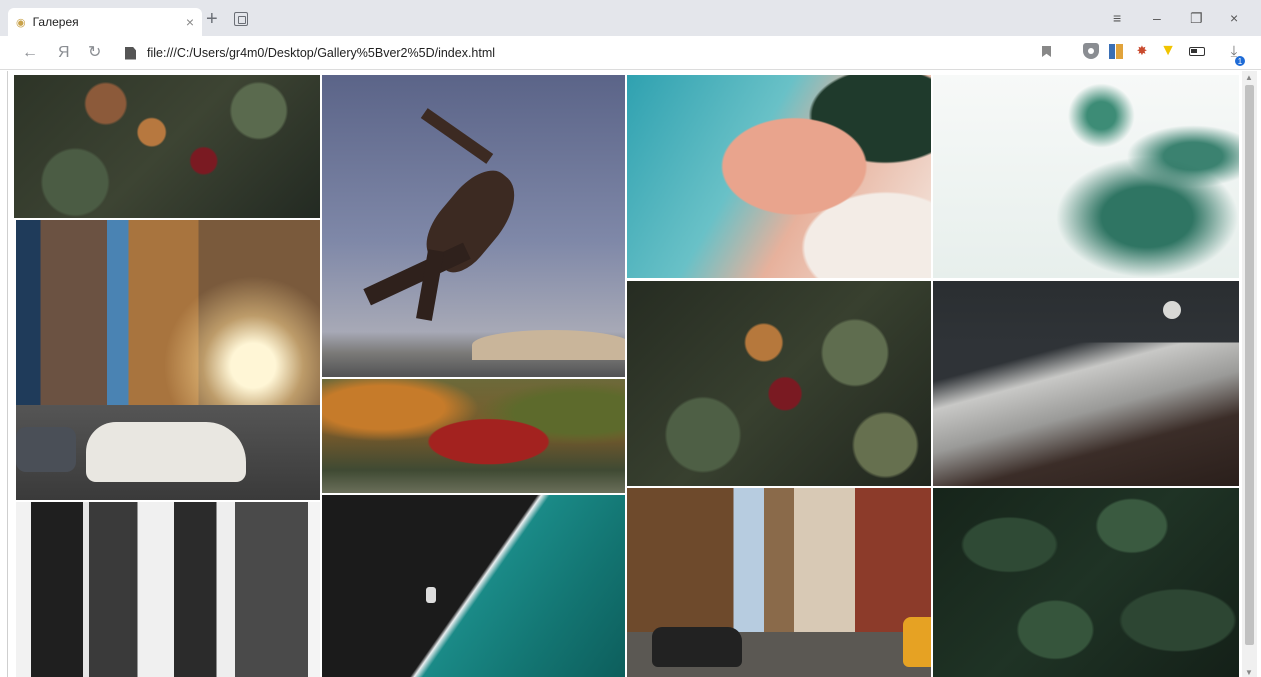  I want to click on gallery-image-berries-leaves, so click(167, 146).